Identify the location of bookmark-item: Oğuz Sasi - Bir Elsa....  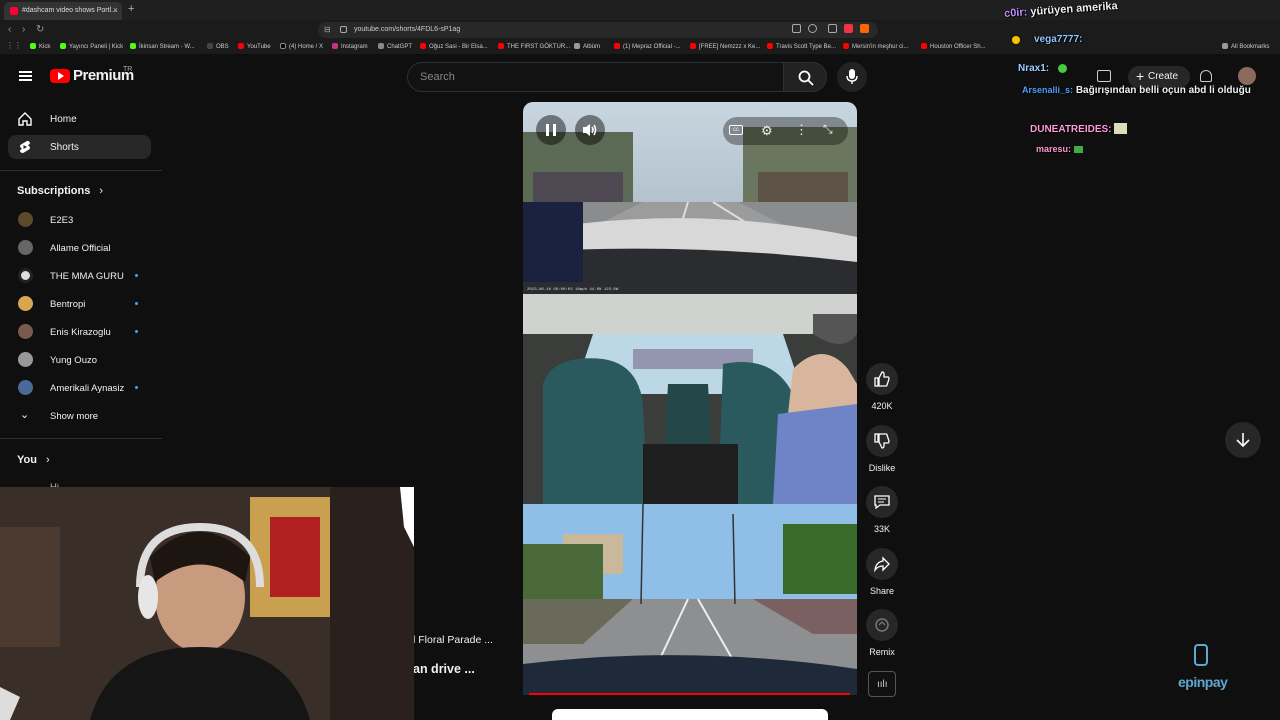
(454, 46).